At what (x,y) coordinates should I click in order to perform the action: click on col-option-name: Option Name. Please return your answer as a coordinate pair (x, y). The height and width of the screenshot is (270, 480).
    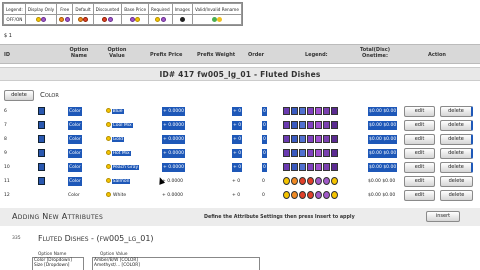
    Looking at the image, I should click on (79, 53).